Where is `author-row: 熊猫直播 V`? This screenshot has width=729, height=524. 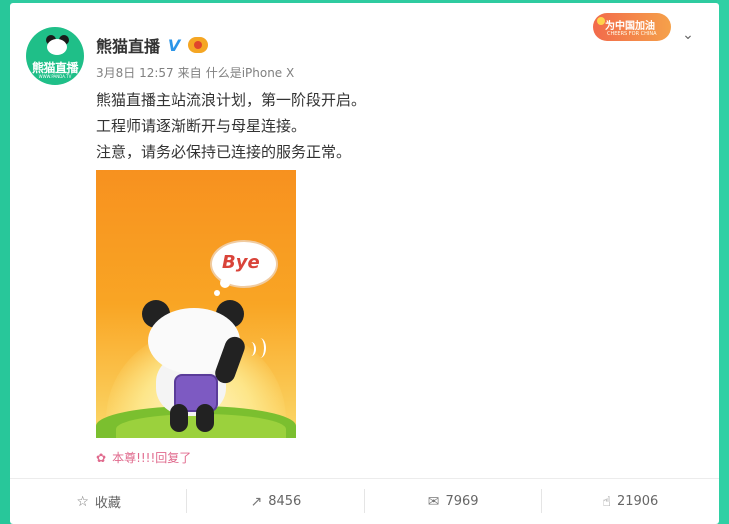 author-row: 熊猫直播 V is located at coordinates (152, 45).